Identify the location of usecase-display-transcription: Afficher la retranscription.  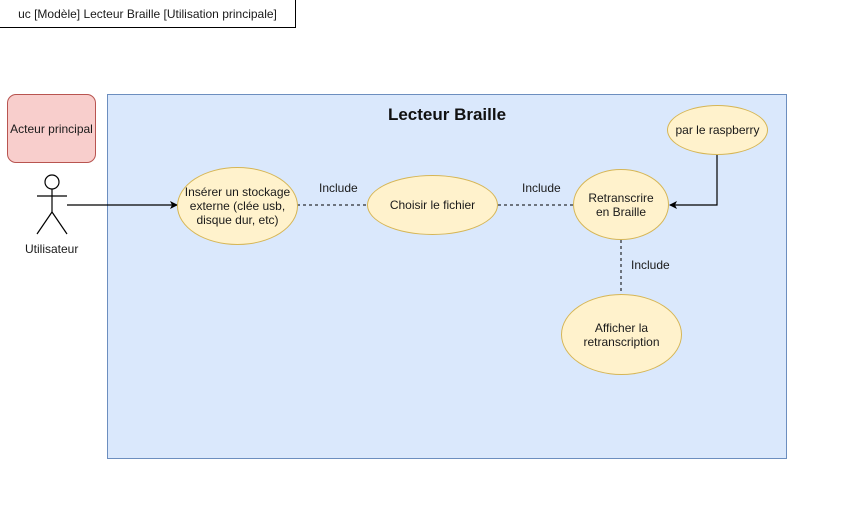
(621, 334).